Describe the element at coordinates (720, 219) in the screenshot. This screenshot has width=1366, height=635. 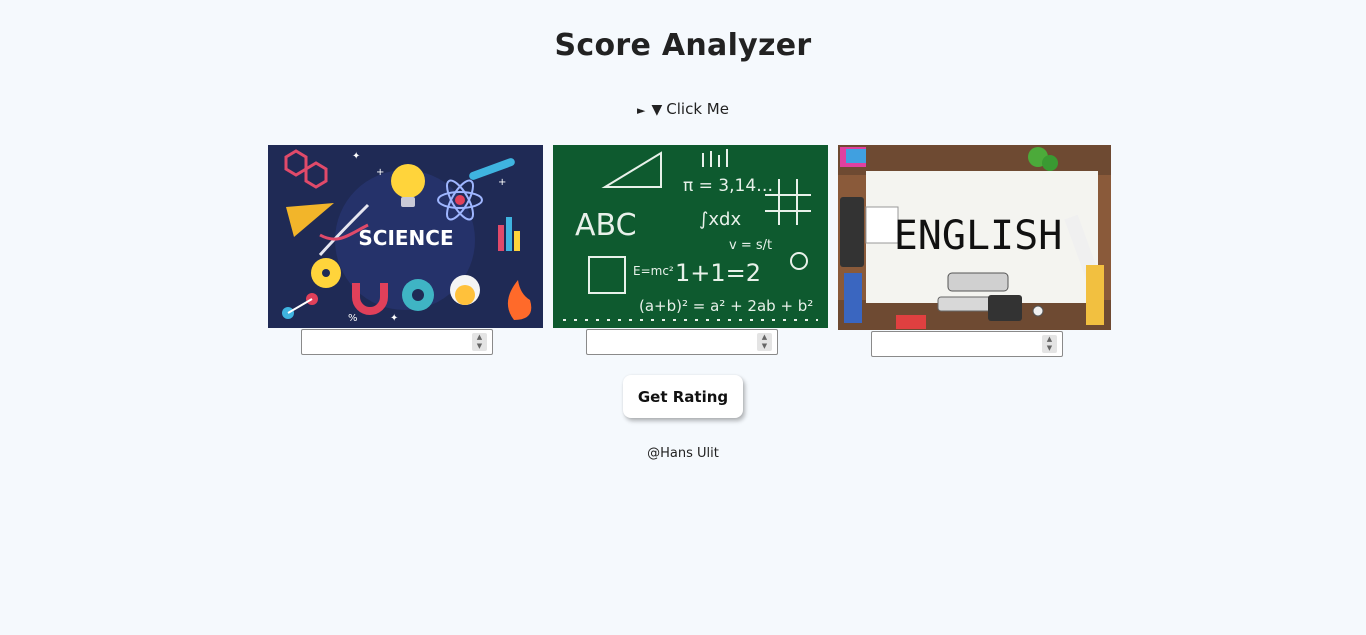
I see `math-integral-text: ∫xdx` at that location.